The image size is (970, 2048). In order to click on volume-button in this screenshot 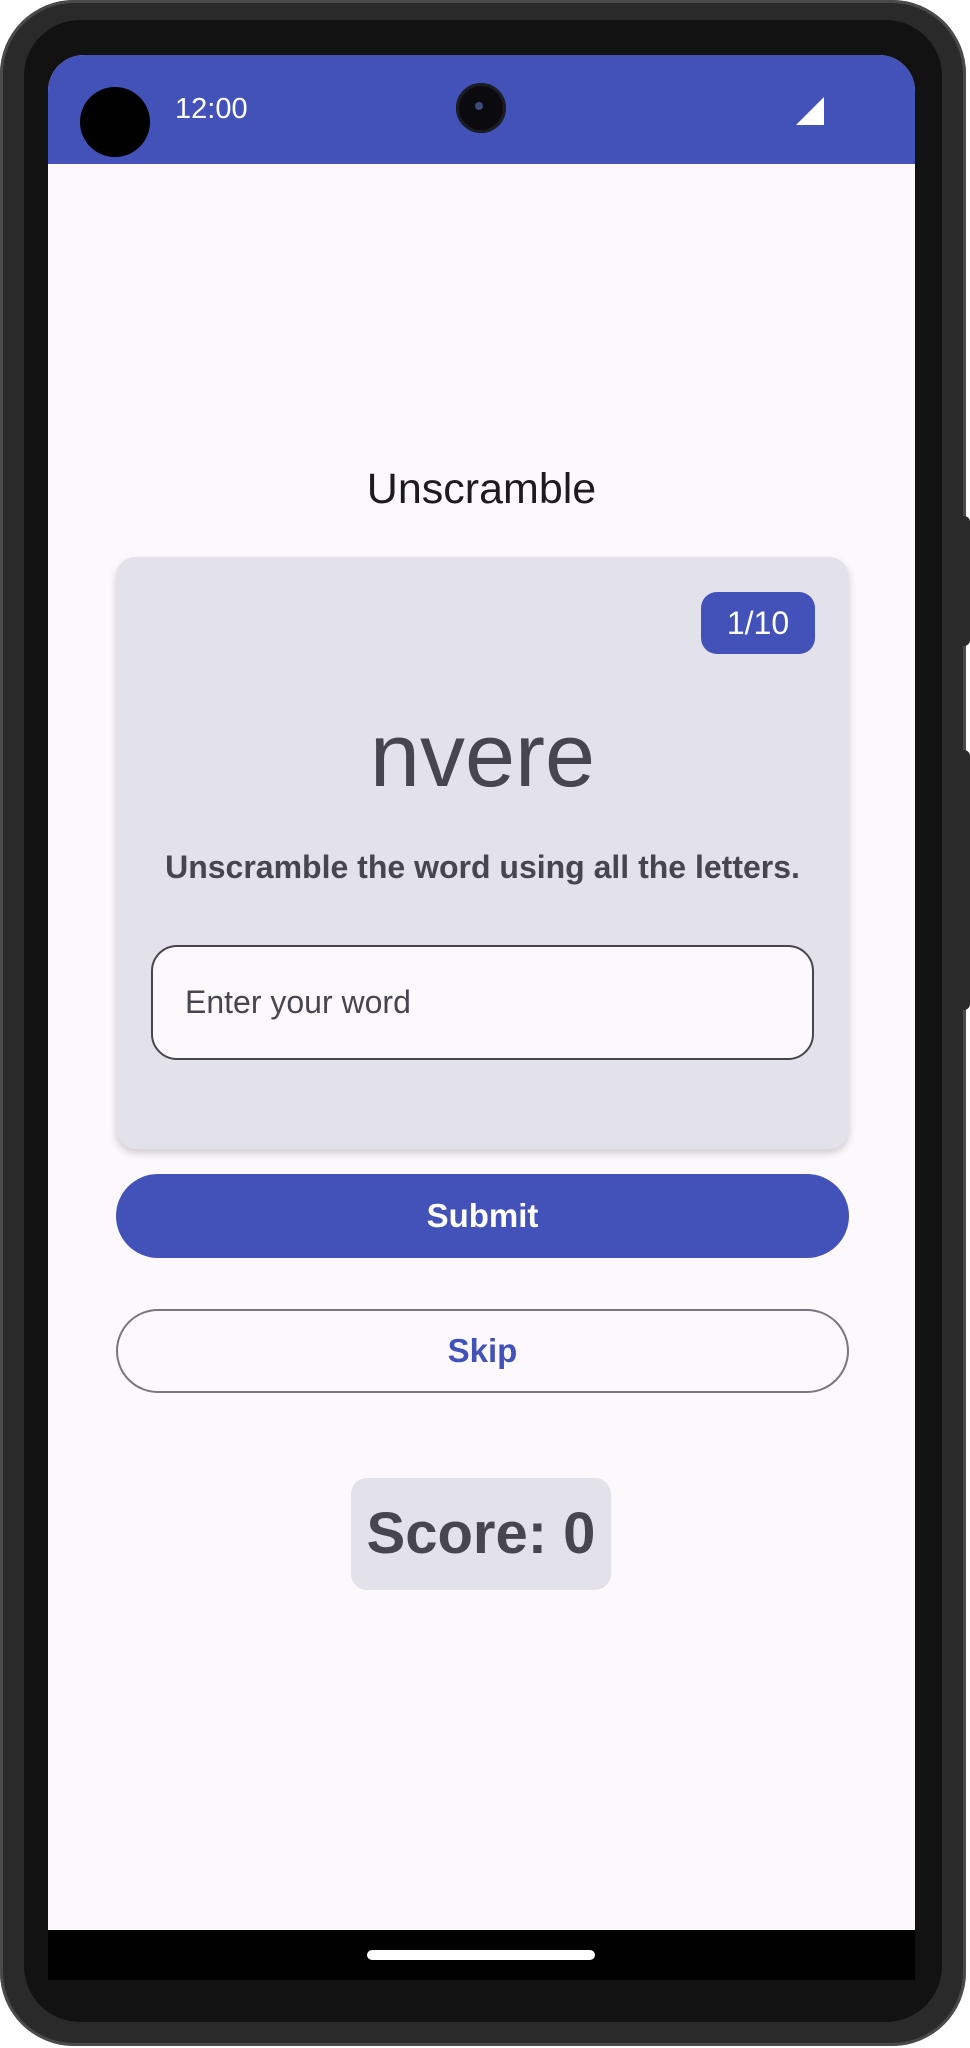, I will do `click(966, 880)`.